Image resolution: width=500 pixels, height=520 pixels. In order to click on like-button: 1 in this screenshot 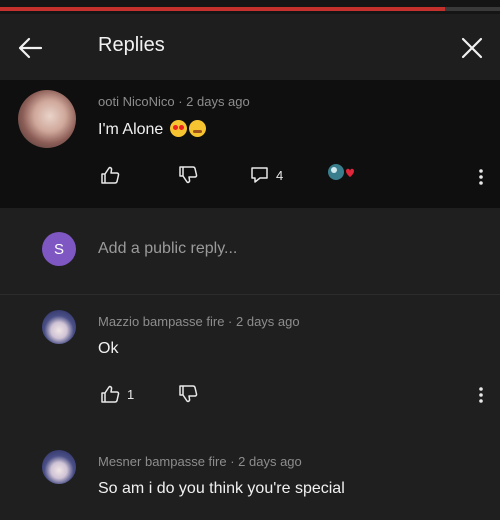, I will do `click(117, 394)`.